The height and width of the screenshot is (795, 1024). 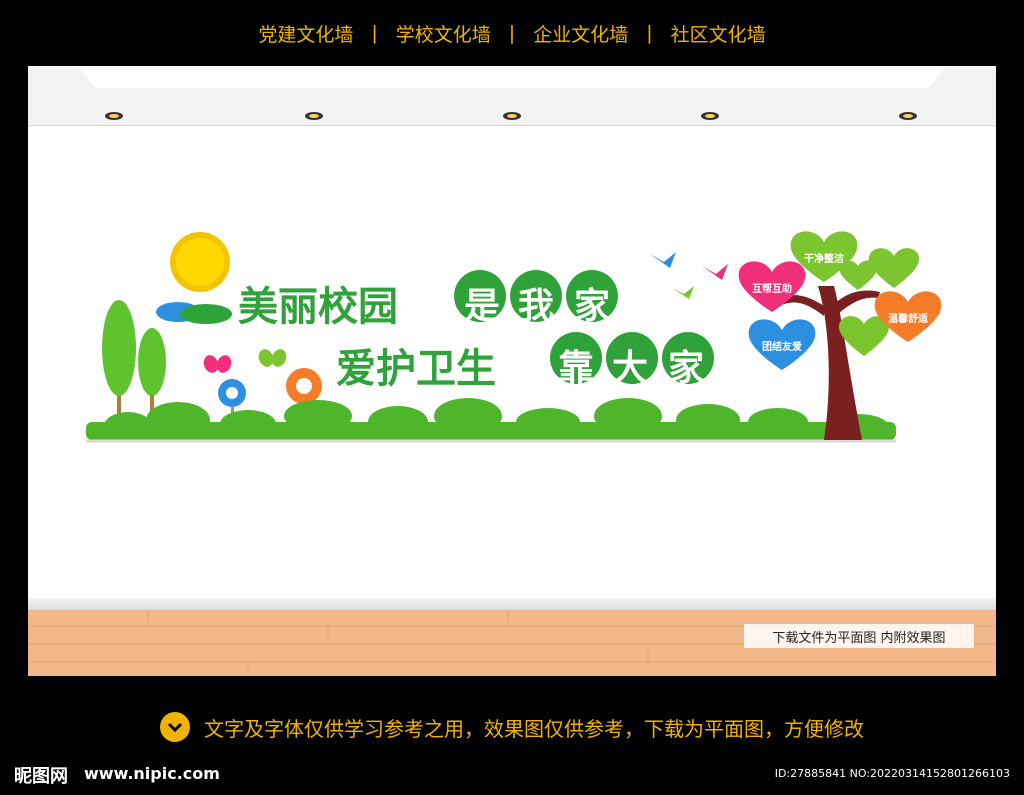 What do you see at coordinates (718, 33) in the screenshot?
I see `nav-item-community: 社区文化墙` at bounding box center [718, 33].